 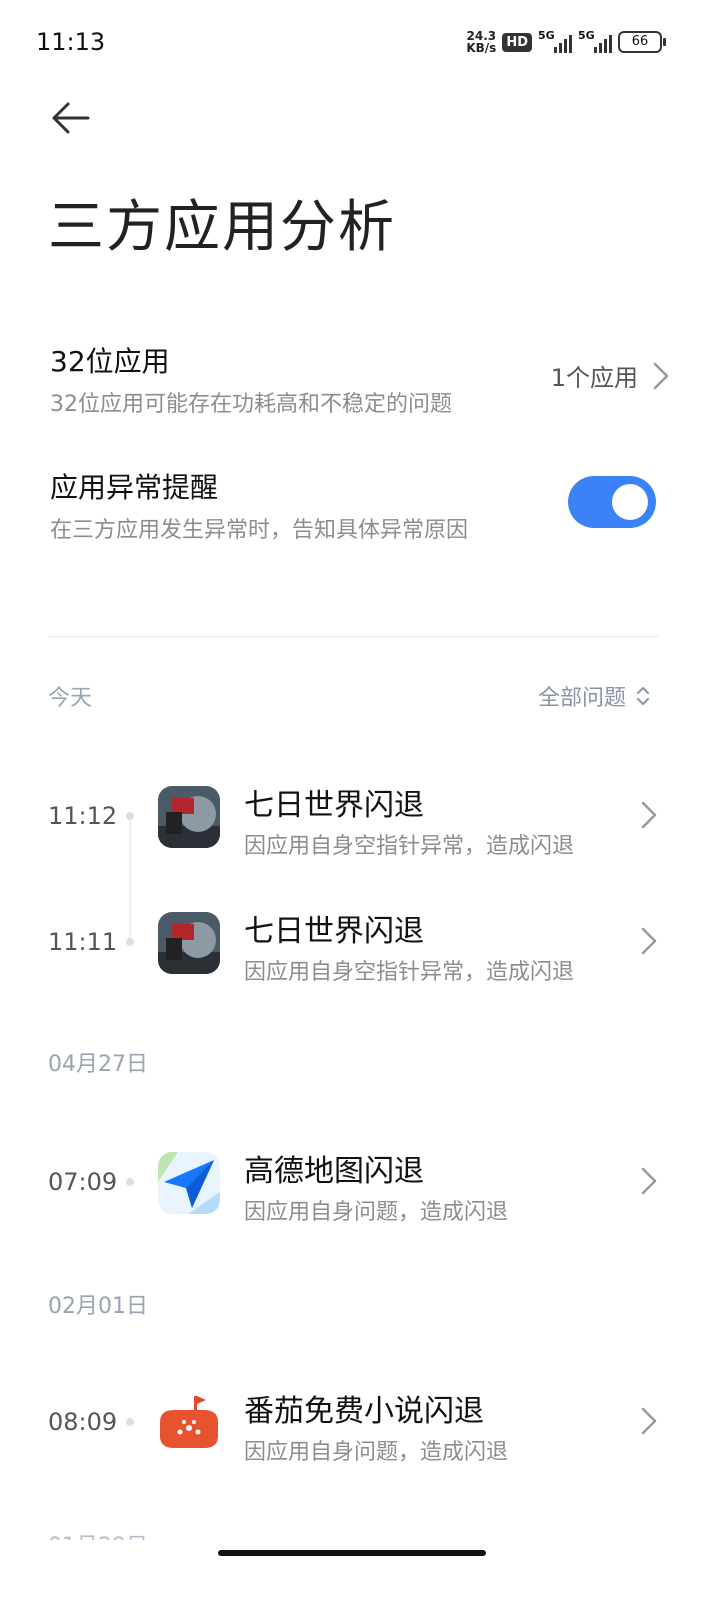 What do you see at coordinates (71, 42) in the screenshot?
I see `status-time: 11:13` at bounding box center [71, 42].